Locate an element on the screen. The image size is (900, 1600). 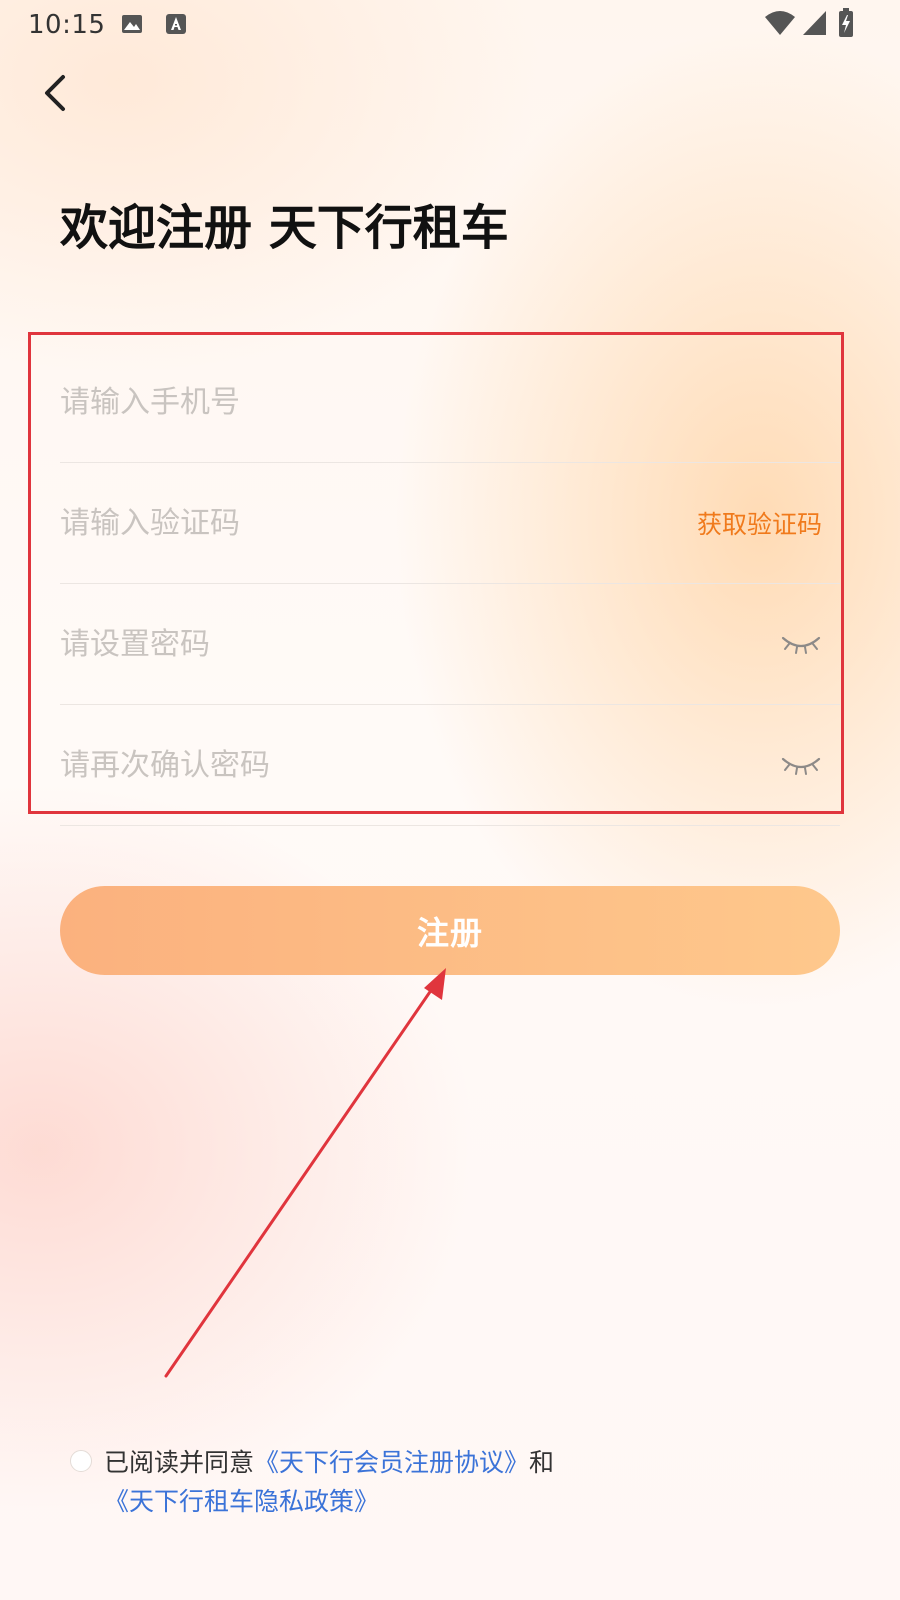
agreement-section: 已阅读并同意《天下行会员注册协议》和《天下行租车隐私政策》 is located at coordinates (450, 1482).